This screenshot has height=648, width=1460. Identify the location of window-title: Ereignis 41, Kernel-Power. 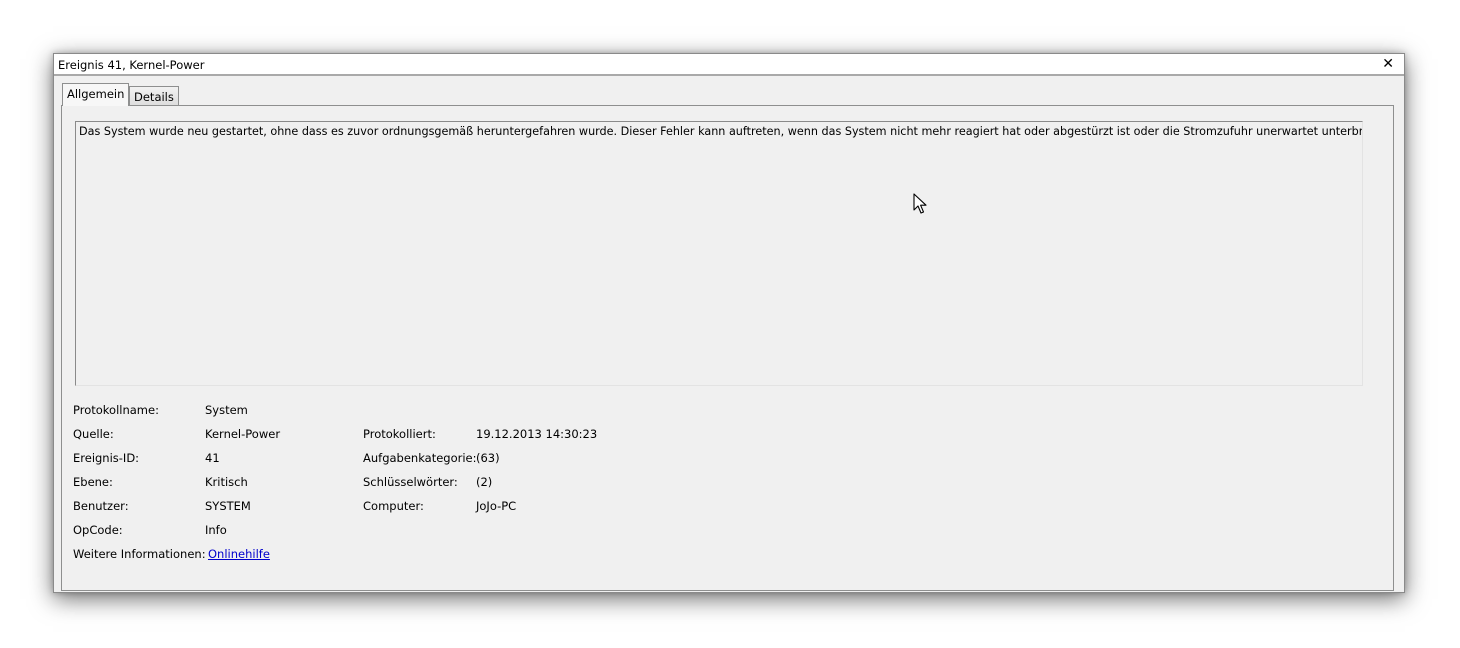
(131, 65).